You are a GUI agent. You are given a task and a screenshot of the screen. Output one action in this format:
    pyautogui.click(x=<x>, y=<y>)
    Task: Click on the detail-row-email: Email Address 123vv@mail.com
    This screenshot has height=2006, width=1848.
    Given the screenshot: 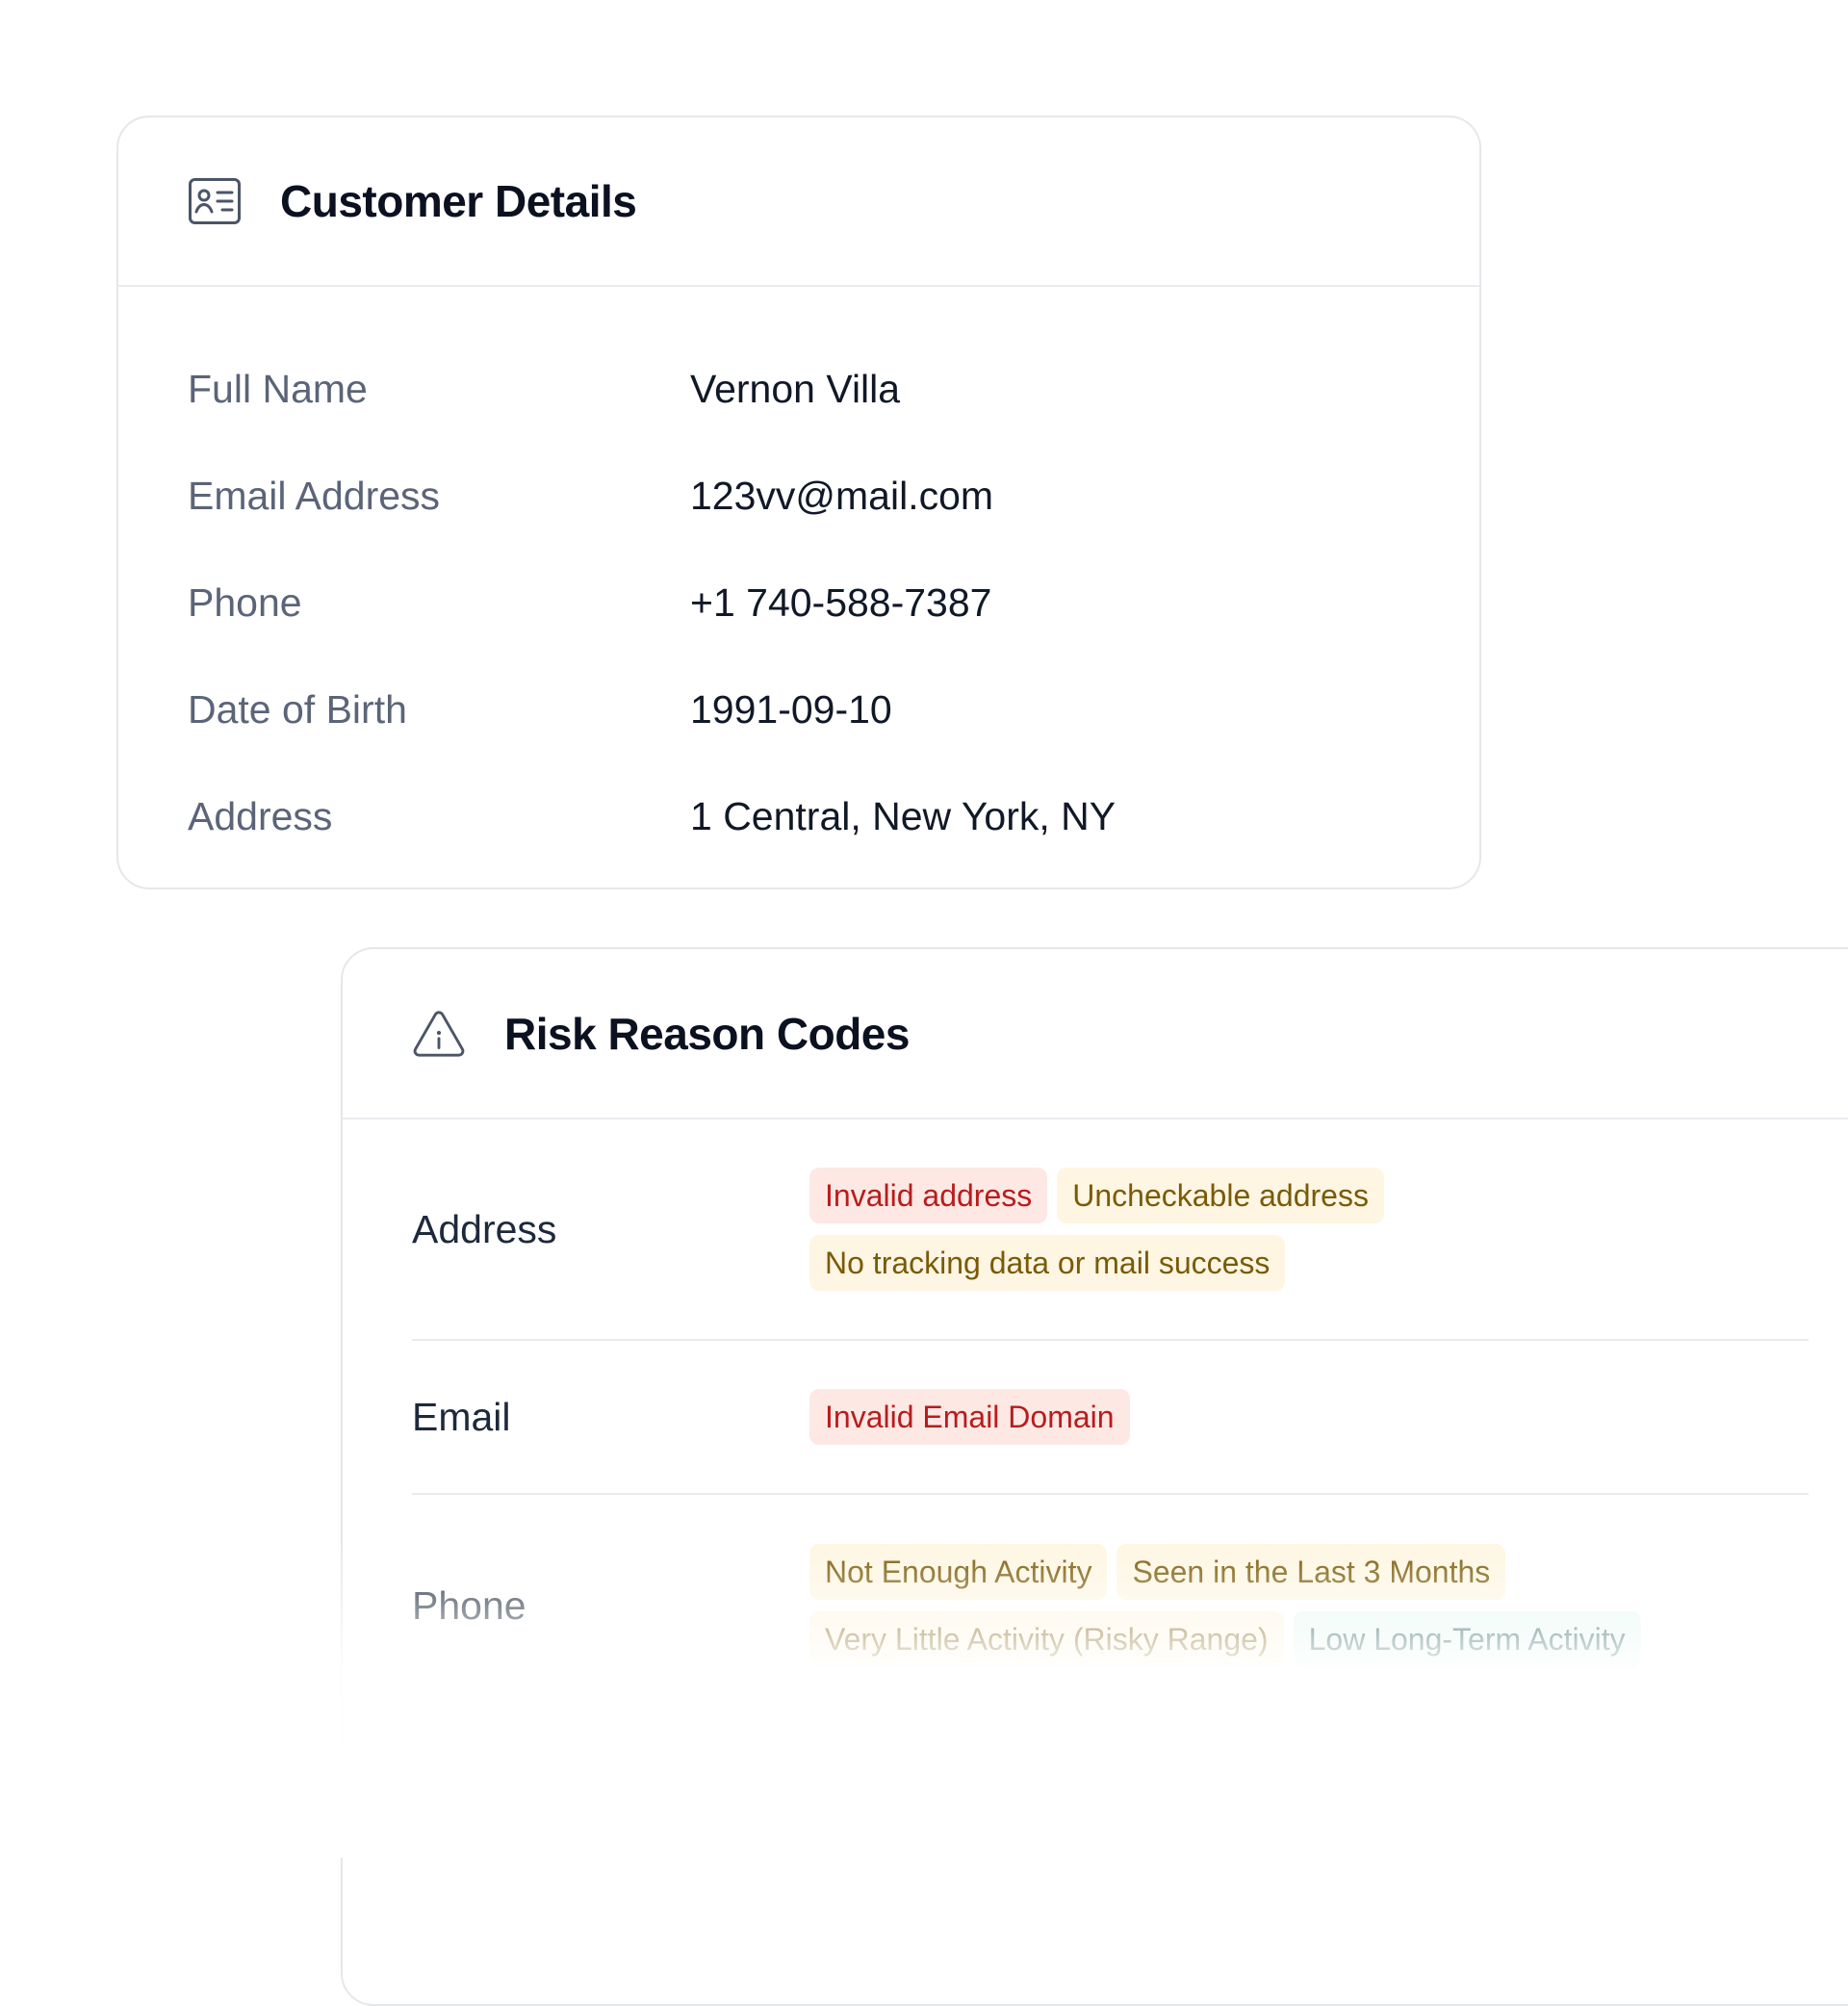 What is the action you would take?
    pyautogui.click(x=798, y=496)
    